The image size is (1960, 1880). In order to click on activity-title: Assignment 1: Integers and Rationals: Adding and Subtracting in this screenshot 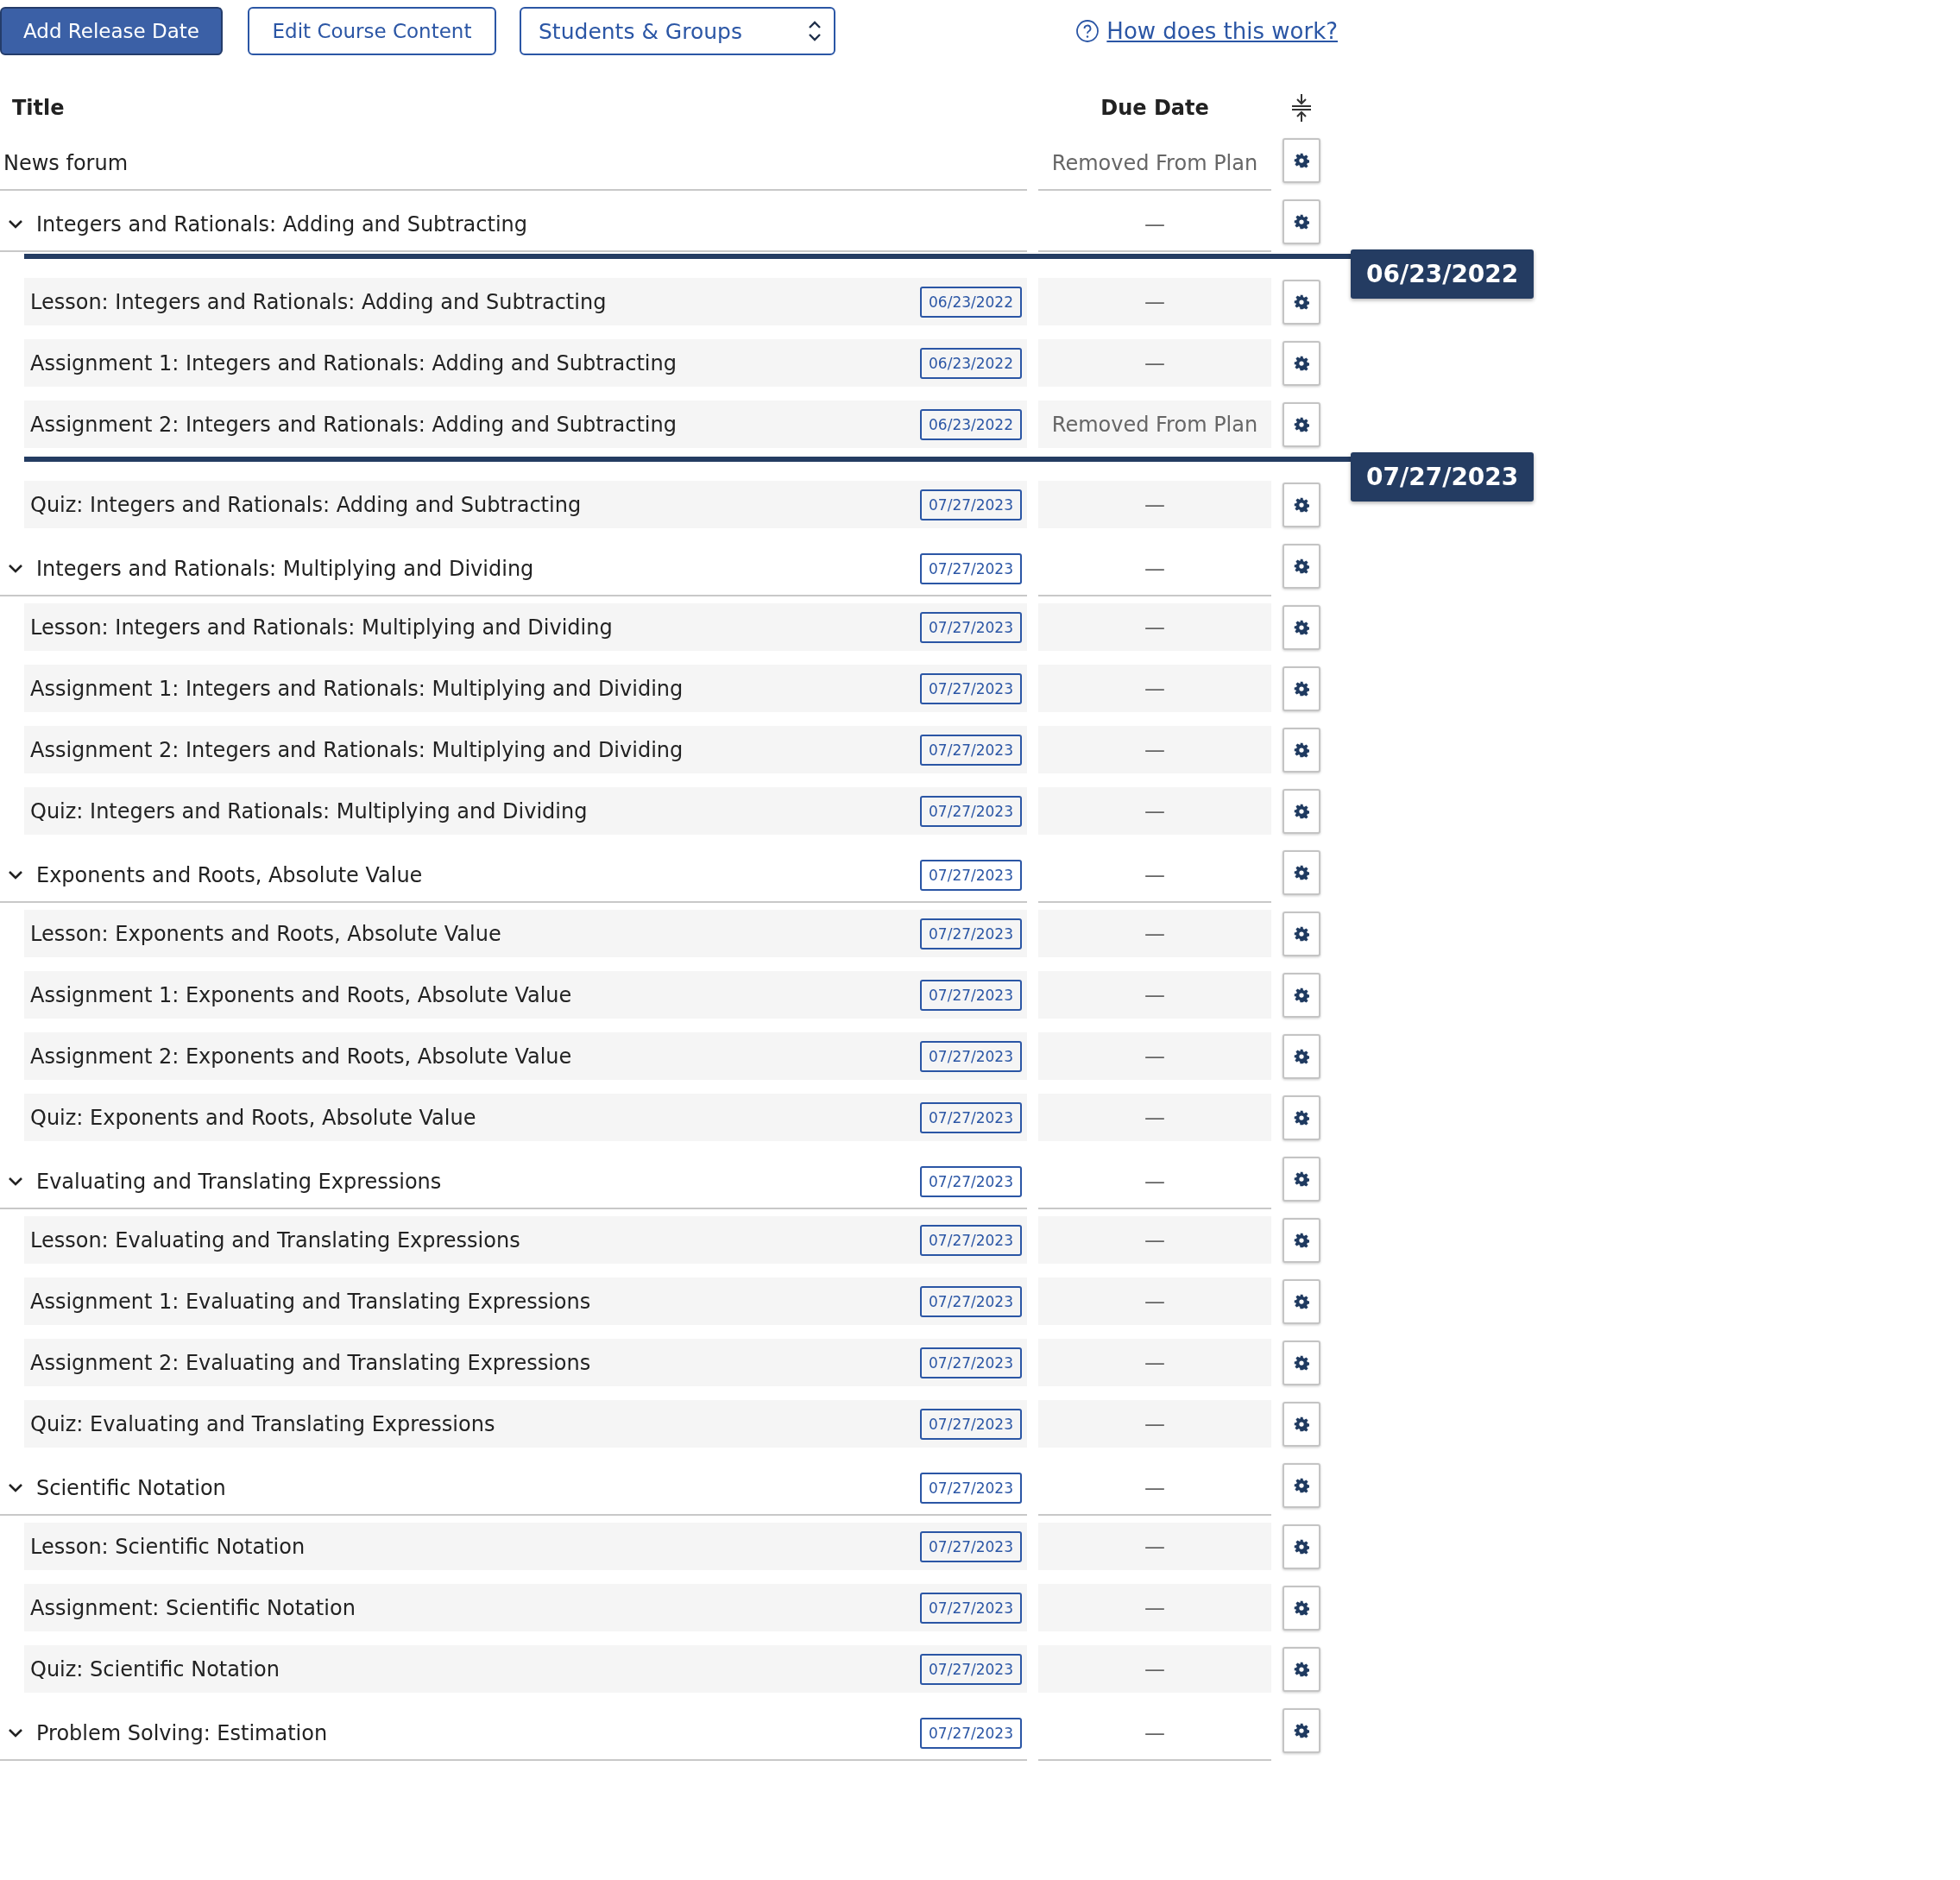, I will do `click(354, 362)`.